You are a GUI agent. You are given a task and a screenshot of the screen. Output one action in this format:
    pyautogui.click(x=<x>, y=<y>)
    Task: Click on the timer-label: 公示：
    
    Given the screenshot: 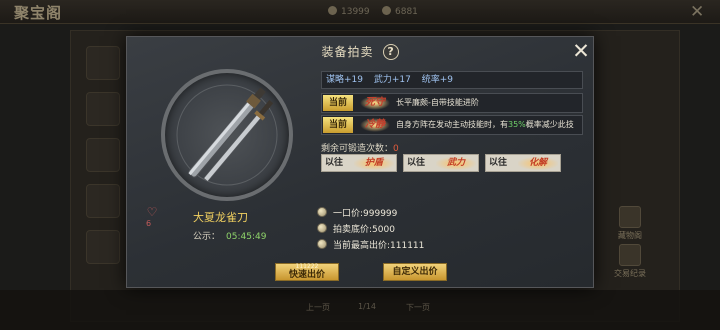 What is the action you would take?
    pyautogui.click(x=207, y=237)
    